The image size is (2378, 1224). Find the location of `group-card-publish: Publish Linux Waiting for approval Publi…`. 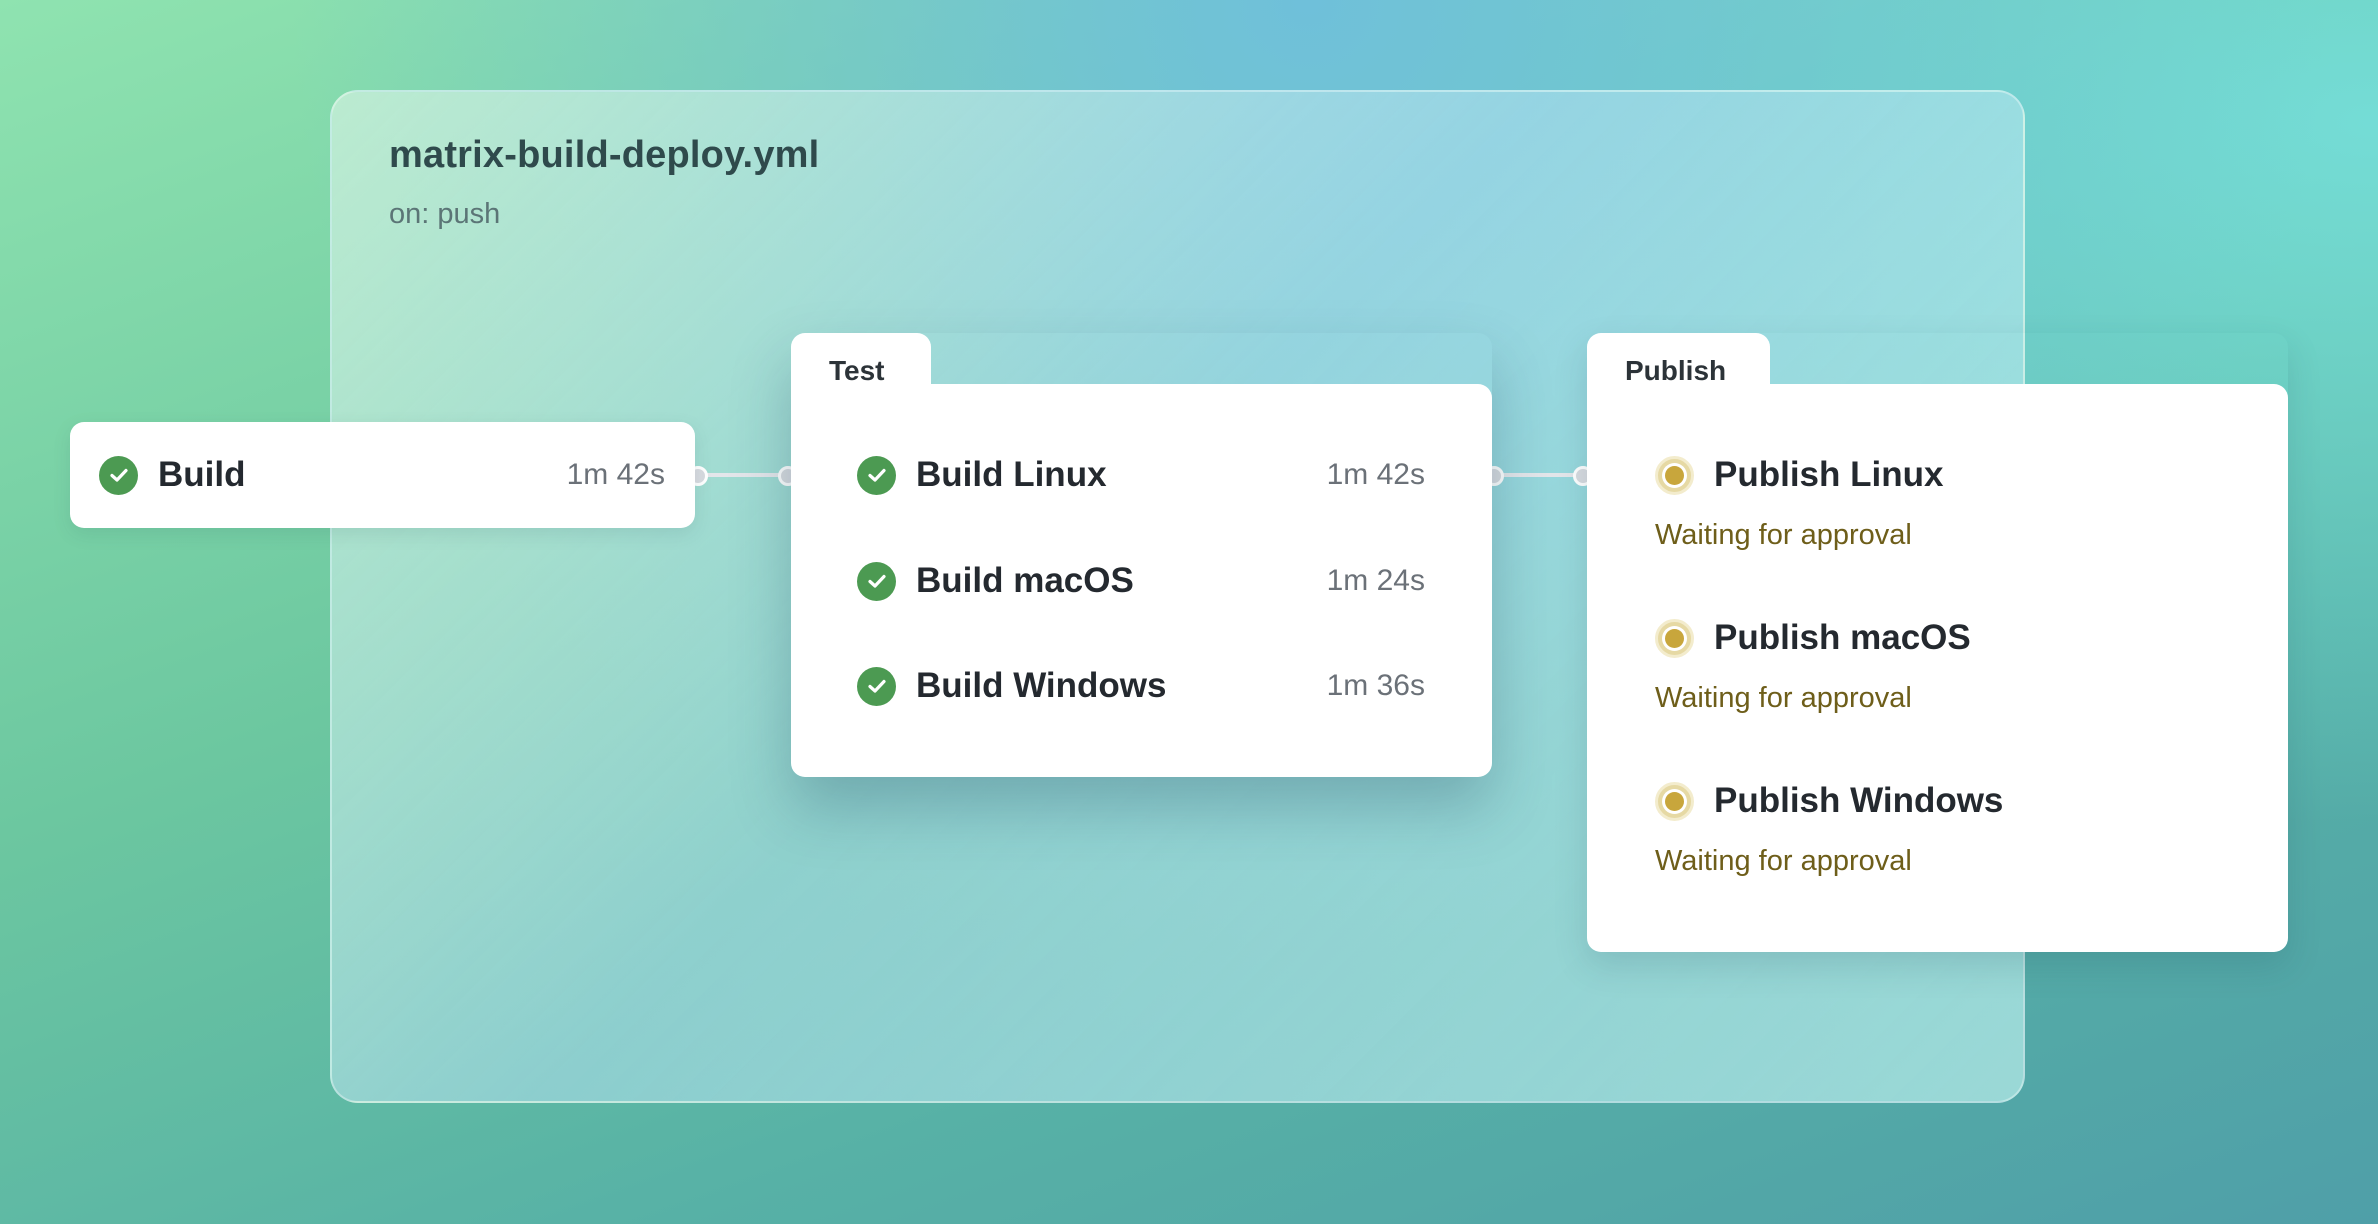

group-card-publish: Publish Linux Waiting for approval Publi… is located at coordinates (1937, 668).